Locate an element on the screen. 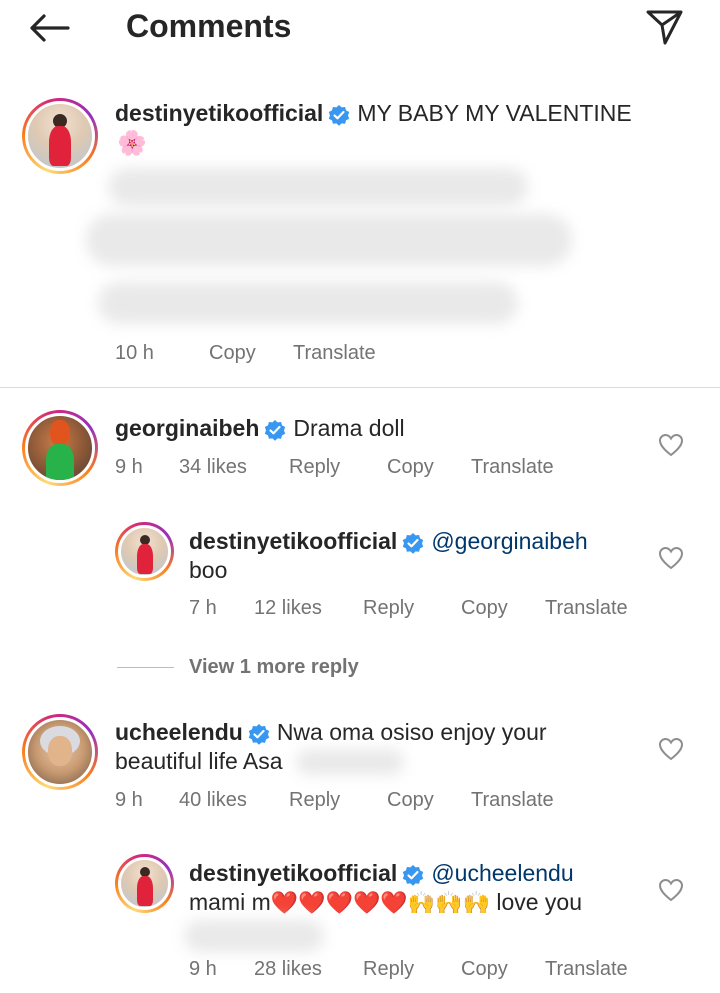 The height and width of the screenshot is (993, 720). timestamp: 7 h is located at coordinates (203, 608).